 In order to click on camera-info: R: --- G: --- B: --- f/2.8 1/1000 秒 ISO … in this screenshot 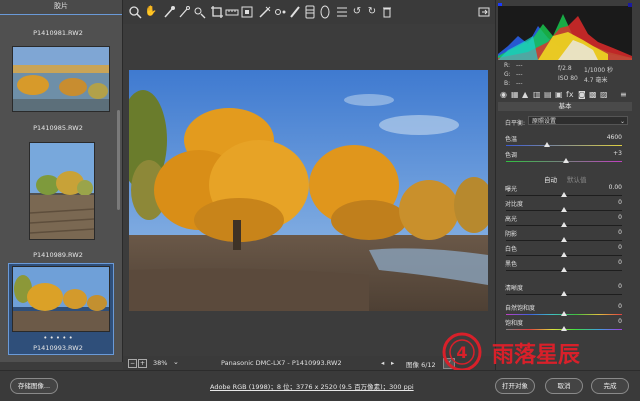, I will do `click(565, 75)`.